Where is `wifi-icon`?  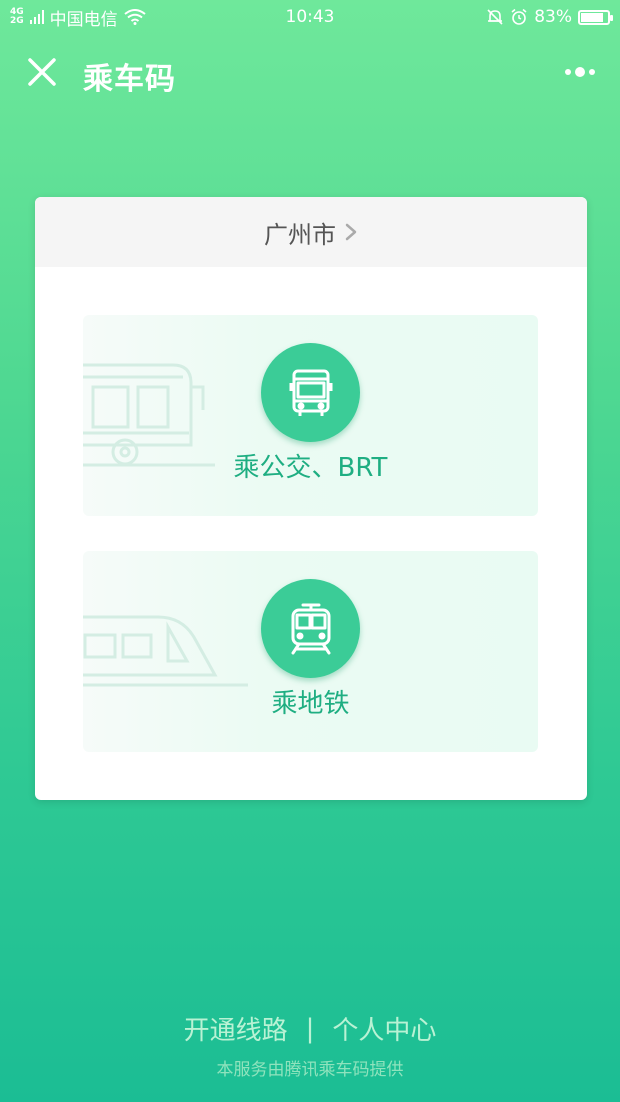 wifi-icon is located at coordinates (135, 17).